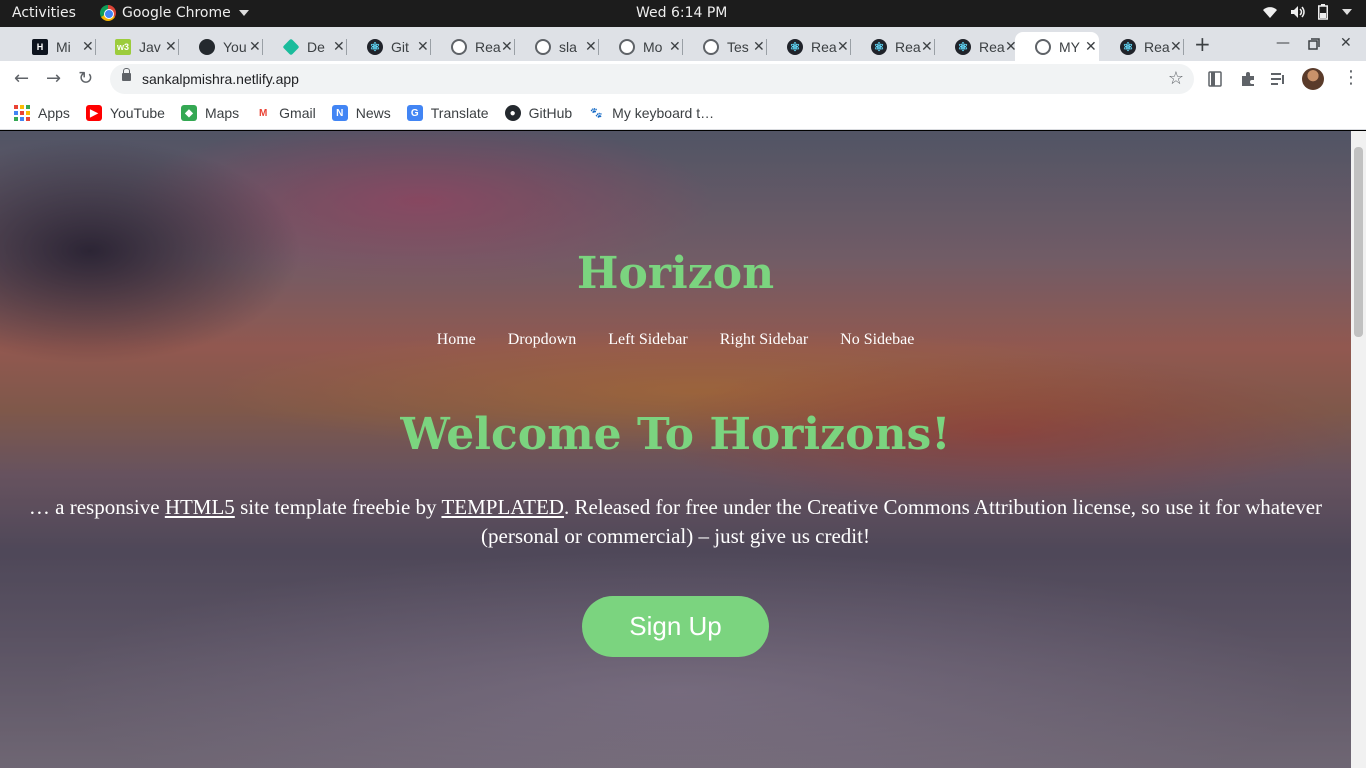 This screenshot has height=768, width=1366. I want to click on site-nav-item: Left Sidebar, so click(648, 340).